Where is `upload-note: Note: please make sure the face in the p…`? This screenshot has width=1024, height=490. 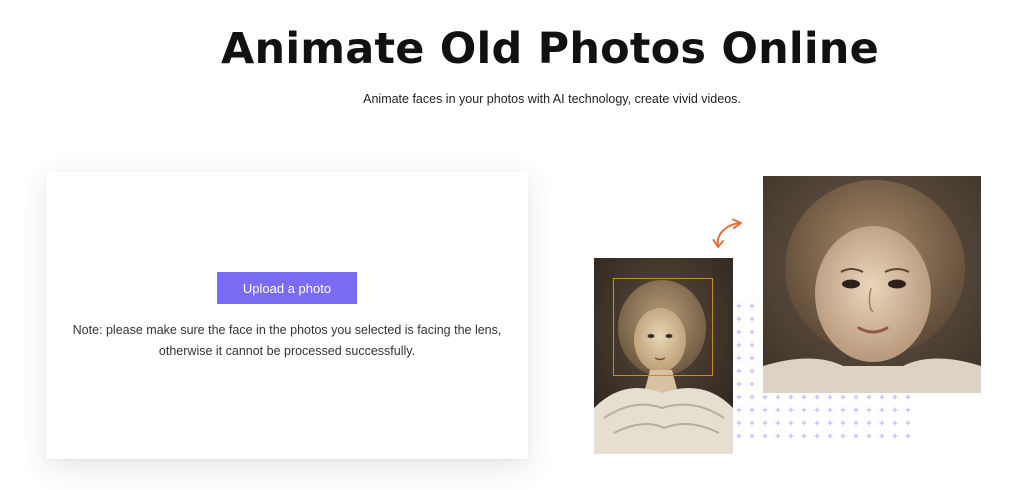
upload-note: Note: please make sure the face in the p… is located at coordinates (287, 340).